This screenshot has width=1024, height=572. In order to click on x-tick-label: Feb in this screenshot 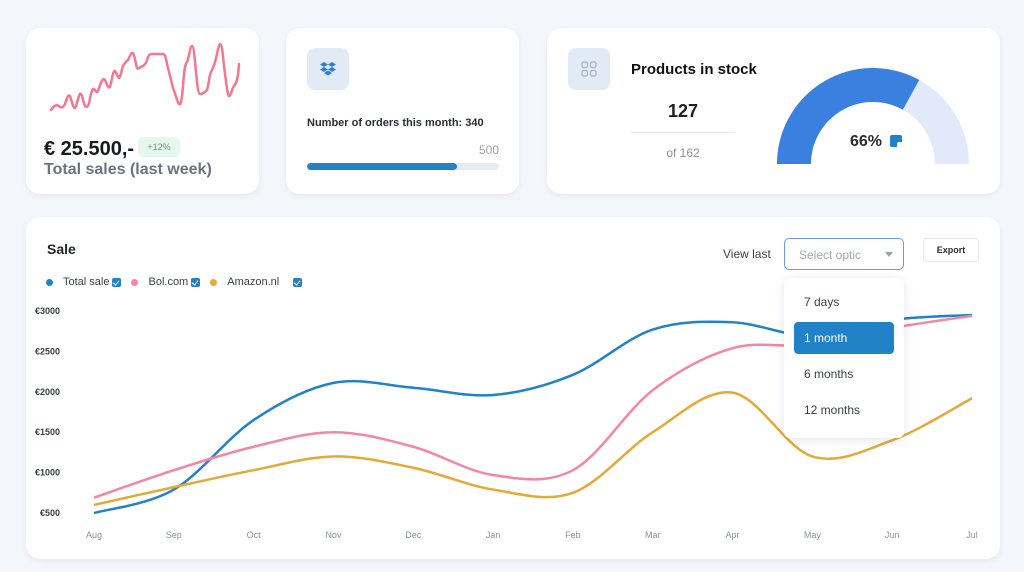, I will do `click(573, 535)`.